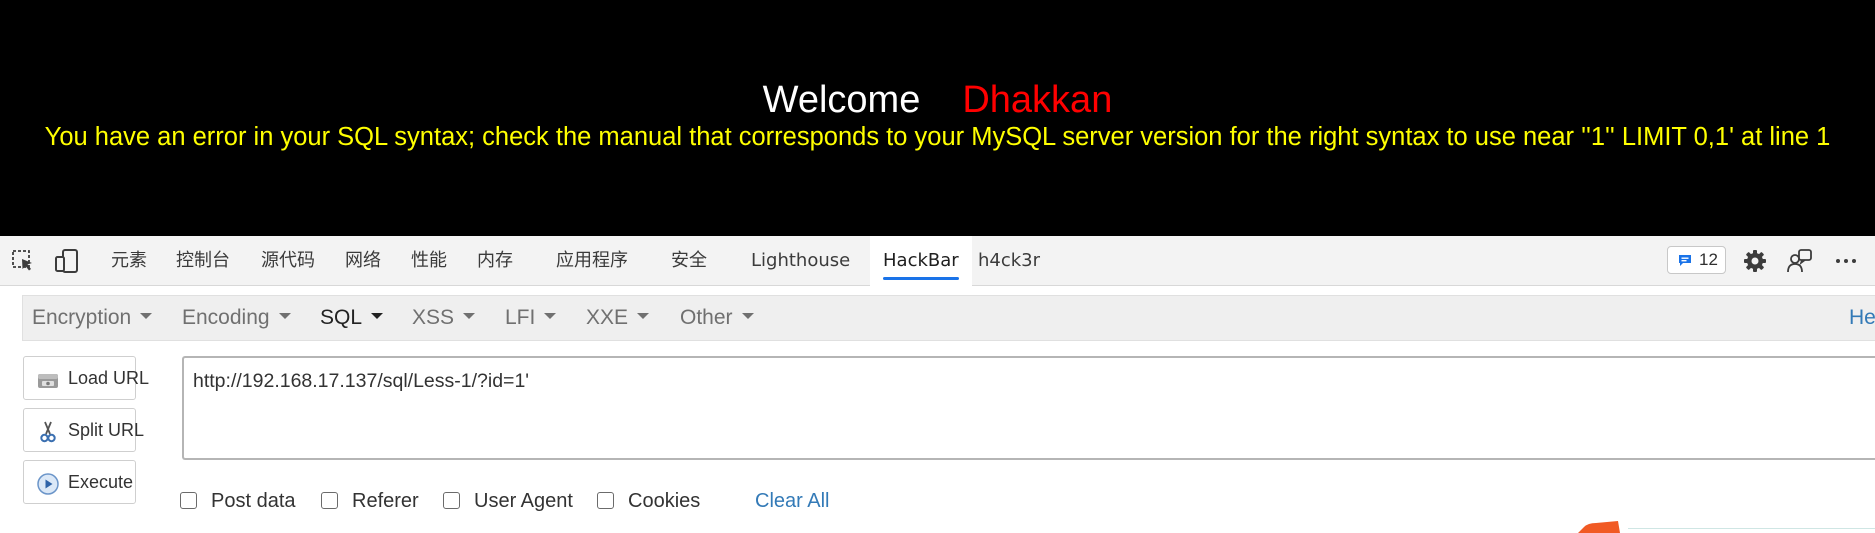 This screenshot has width=1875, height=533. I want to click on split-url-button: Split URL, so click(83, 430).